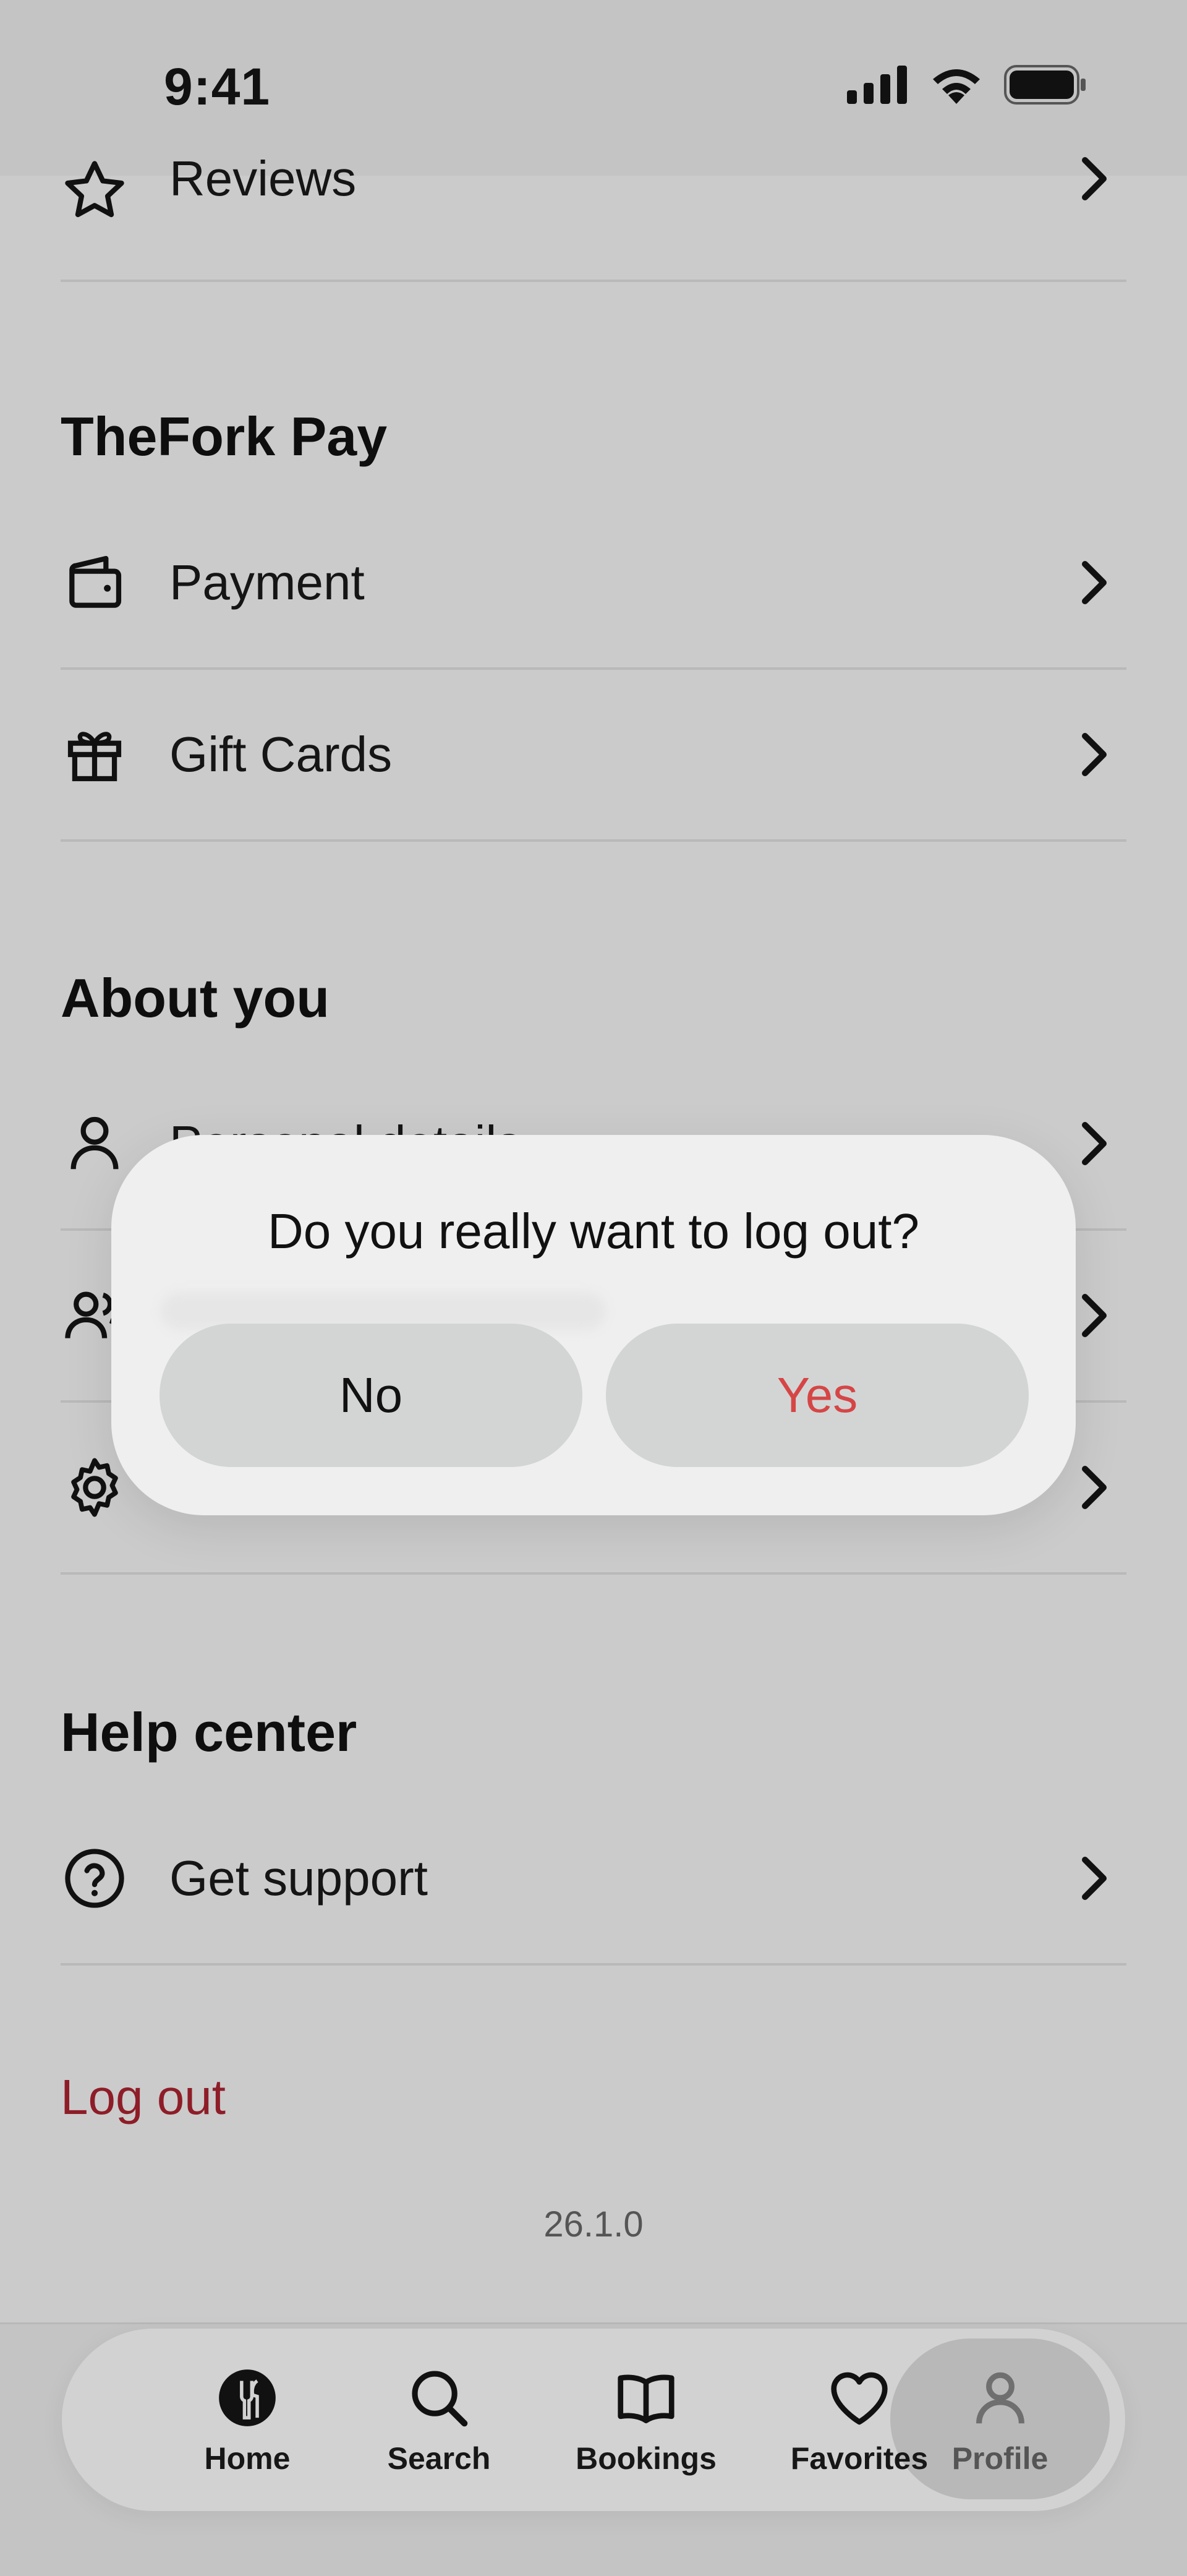 This screenshot has height=2576, width=1187. I want to click on row-label: Gift Cards, so click(281, 755).